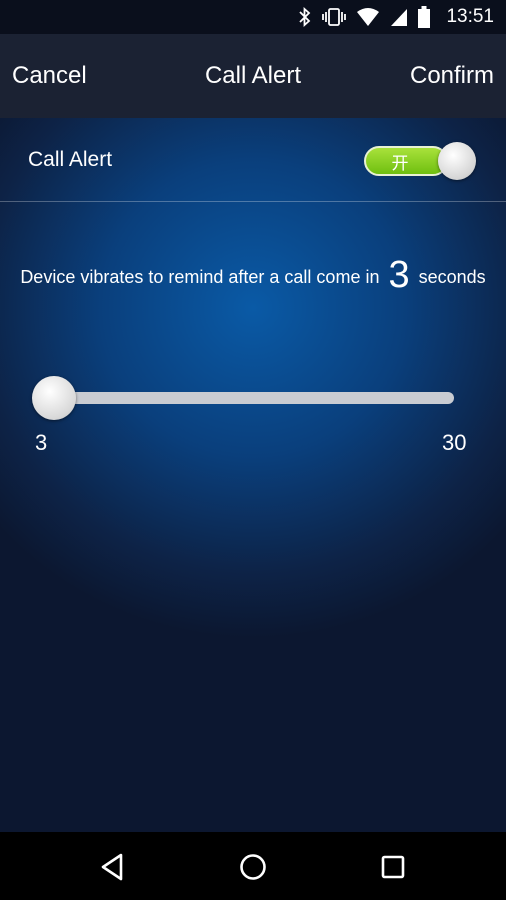  Describe the element at coordinates (113, 867) in the screenshot. I see `back-icon` at that location.